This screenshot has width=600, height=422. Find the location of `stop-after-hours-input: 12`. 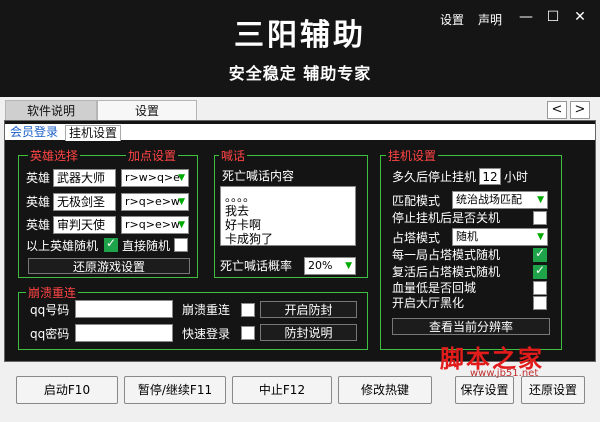

stop-after-hours-input: 12 is located at coordinates (490, 176).